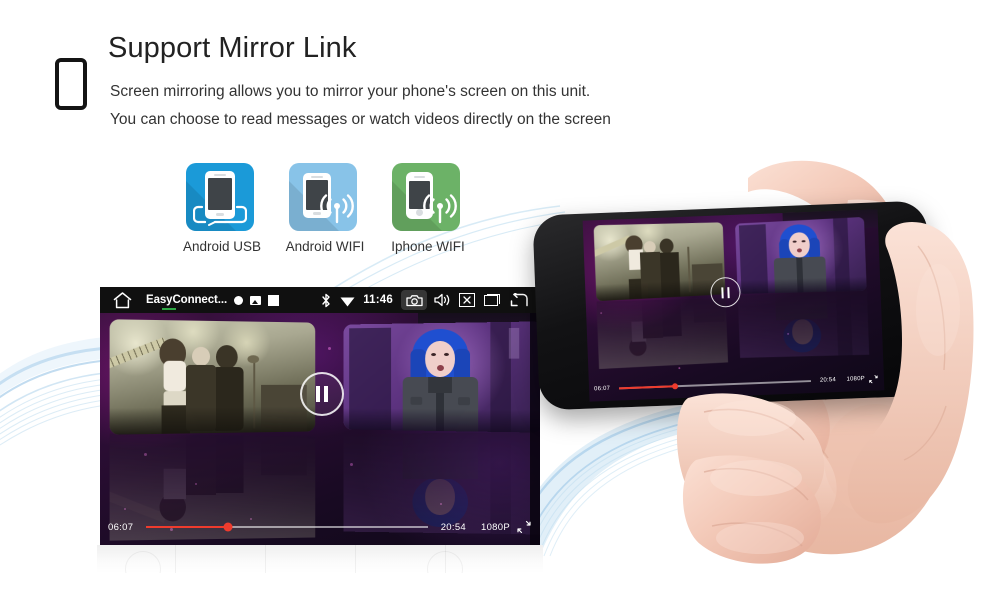 The width and height of the screenshot is (1000, 600). What do you see at coordinates (71, 84) in the screenshot?
I see `smartphone-outline-icon` at bounding box center [71, 84].